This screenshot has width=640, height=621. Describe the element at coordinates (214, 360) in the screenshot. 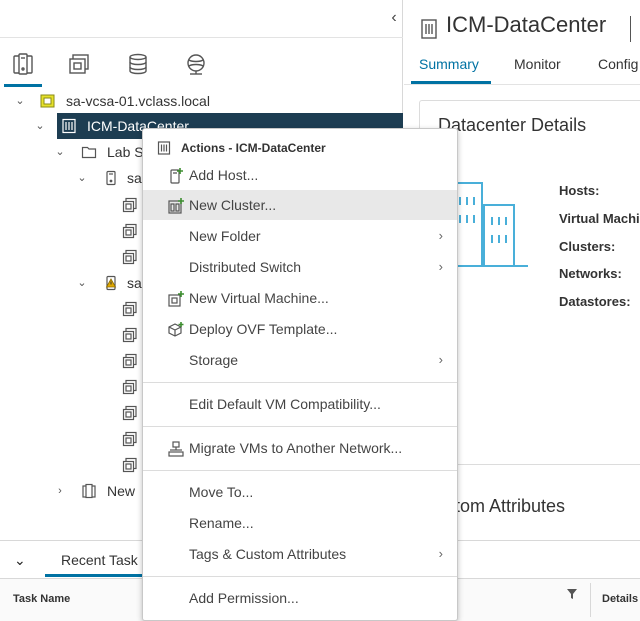

I see `menu-item-label: Storage` at that location.